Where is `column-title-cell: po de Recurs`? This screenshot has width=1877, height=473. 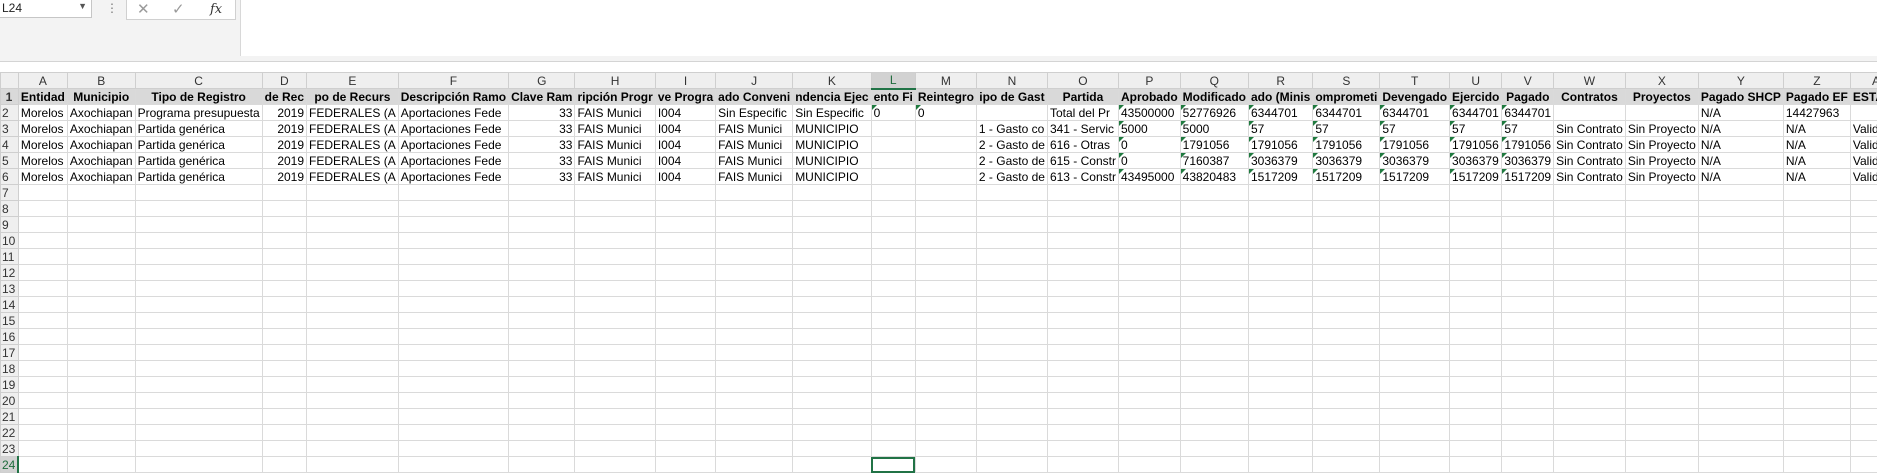 column-title-cell: po de Recurs is located at coordinates (353, 97).